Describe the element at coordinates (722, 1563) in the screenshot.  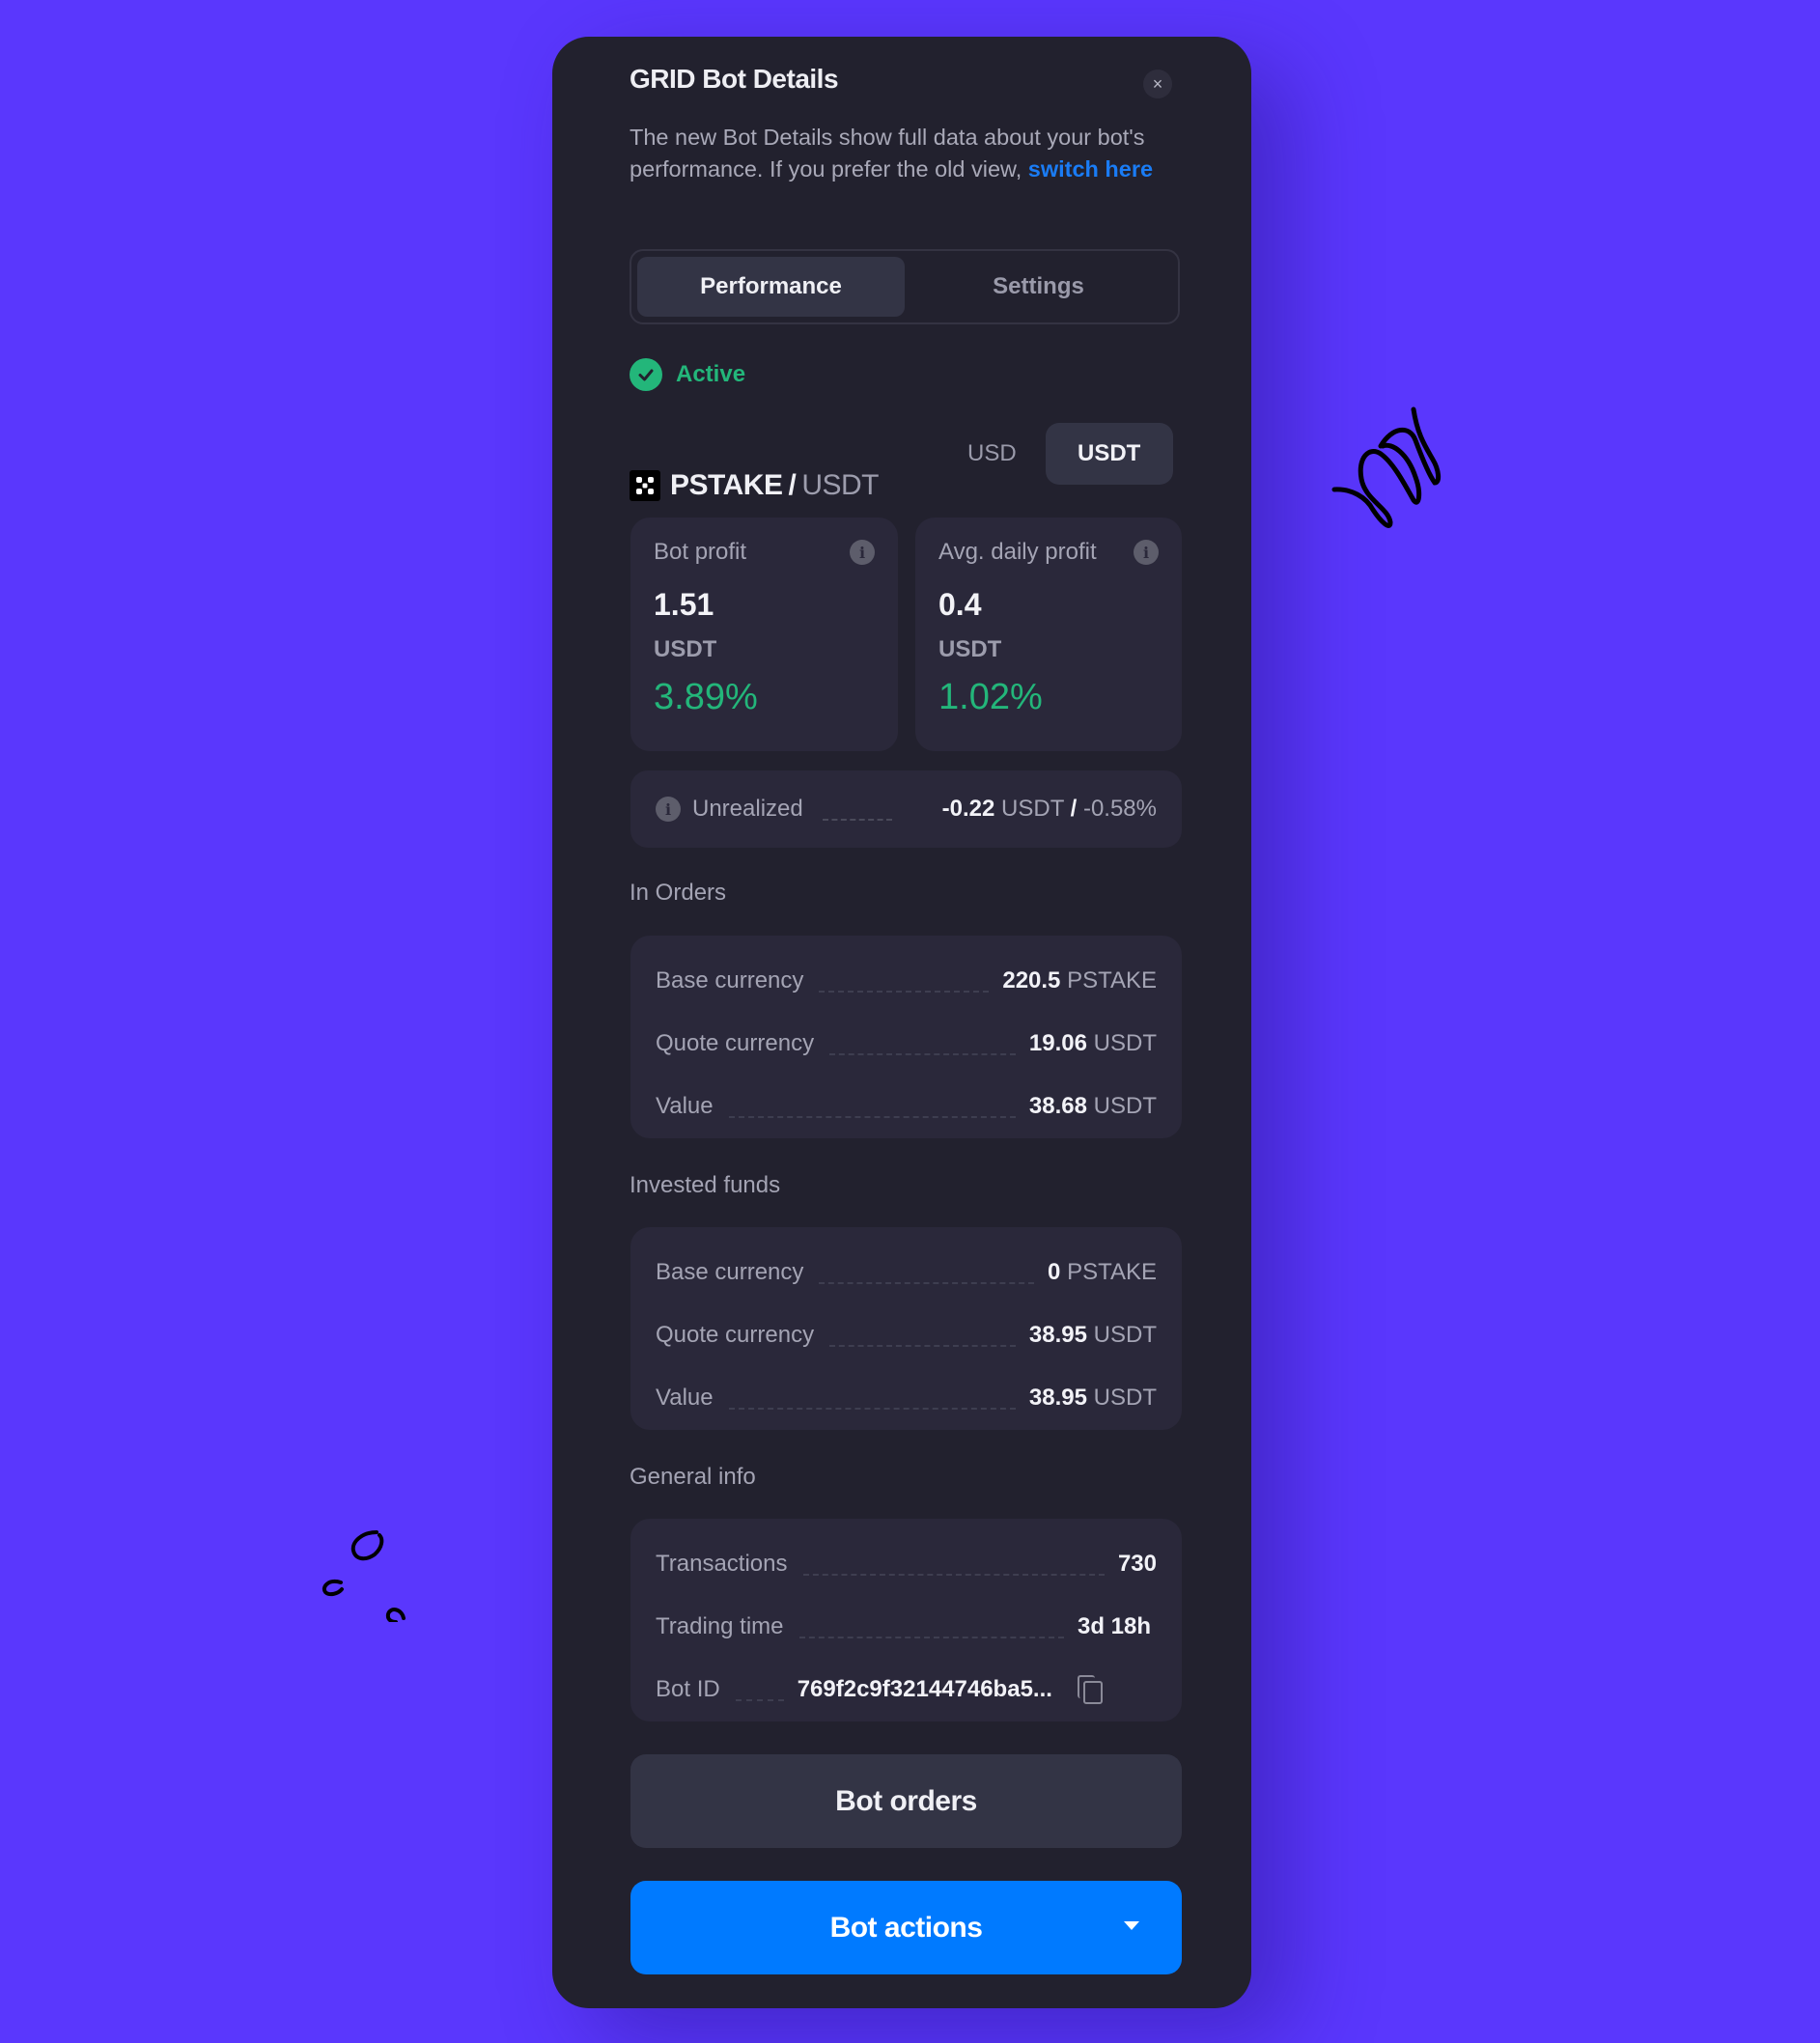
I see `row-label: Transactions` at that location.